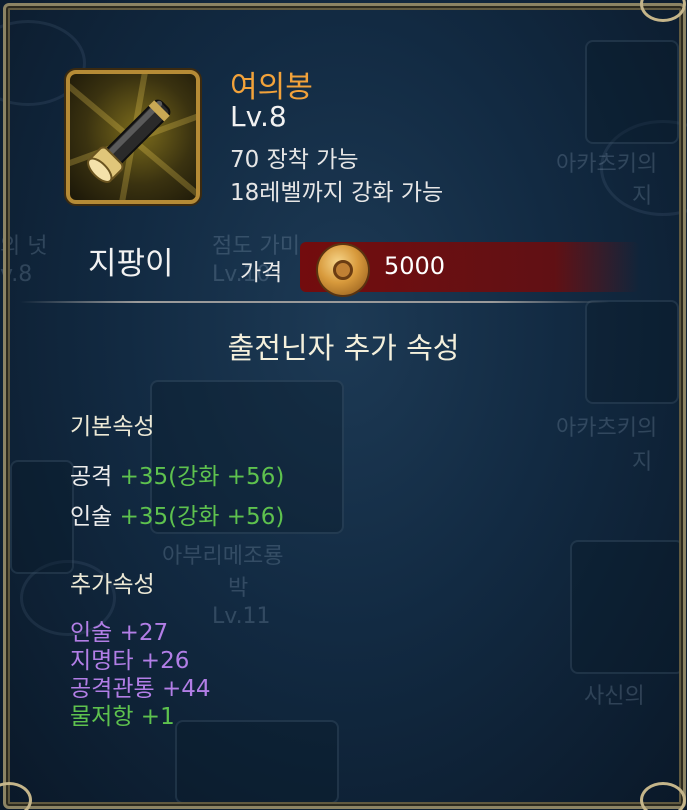 This screenshot has height=810, width=687. Describe the element at coordinates (663, 796) in the screenshot. I see `frame-corner-ornament` at that location.